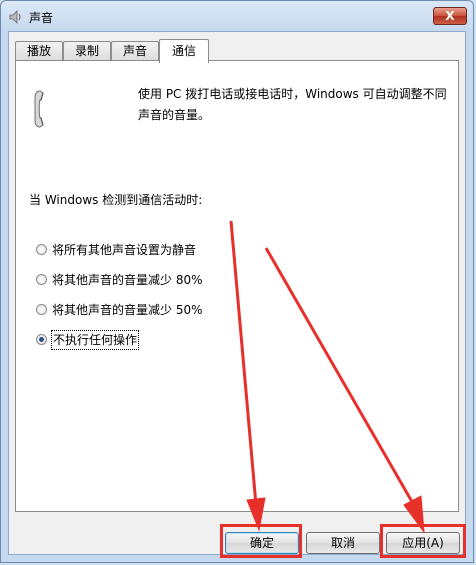  Describe the element at coordinates (340, 377) in the screenshot. I see `arrow-to-apply-shaft` at that location.